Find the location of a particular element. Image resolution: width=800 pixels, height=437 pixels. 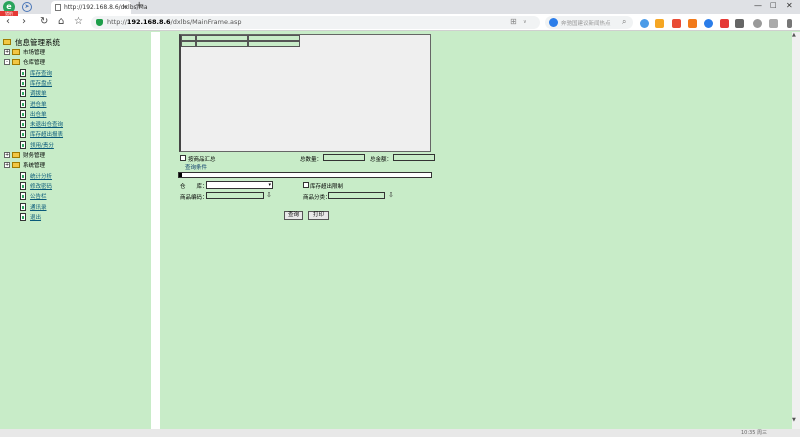

tab-close-icon: × is located at coordinates (125, 7).